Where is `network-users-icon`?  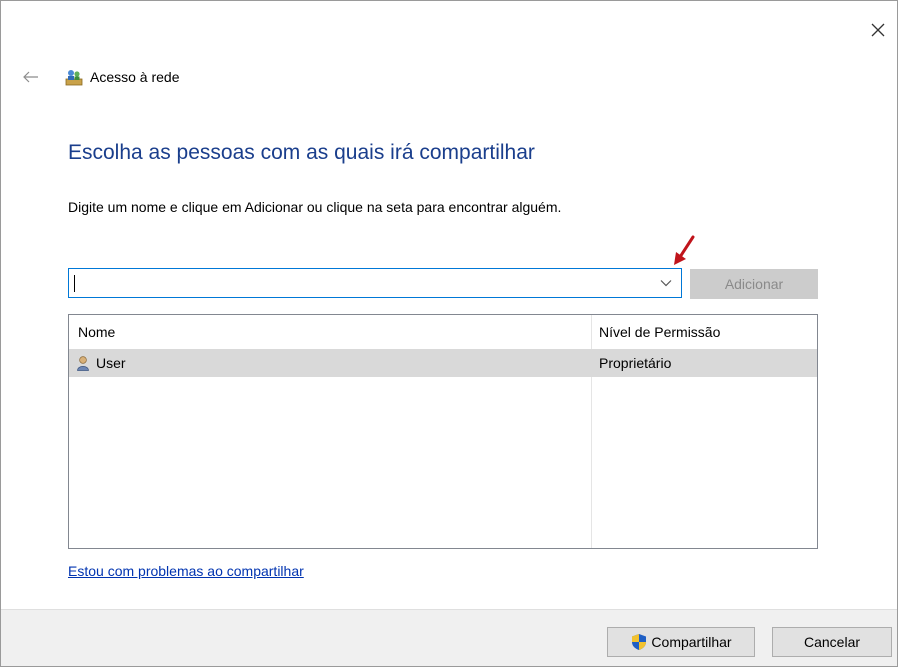 network-users-icon is located at coordinates (74, 78).